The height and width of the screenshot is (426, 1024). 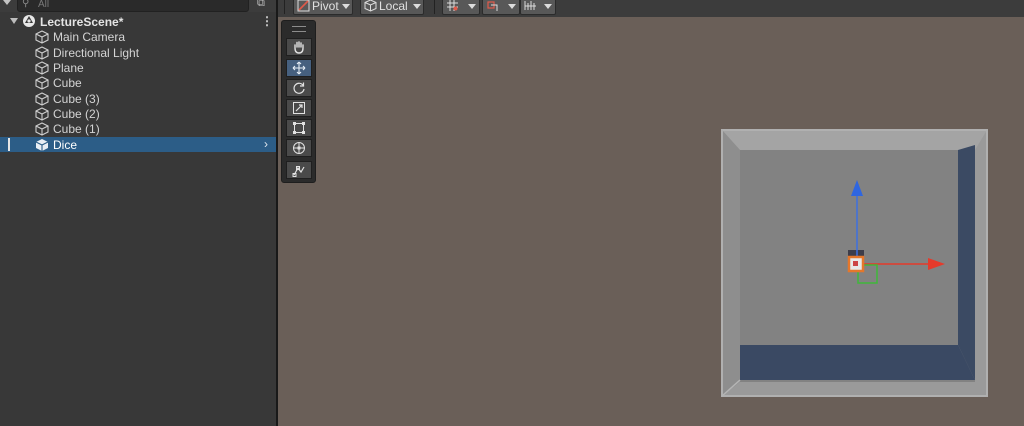 What do you see at coordinates (299, 29) in the screenshot?
I see `drag-handle-icon` at bounding box center [299, 29].